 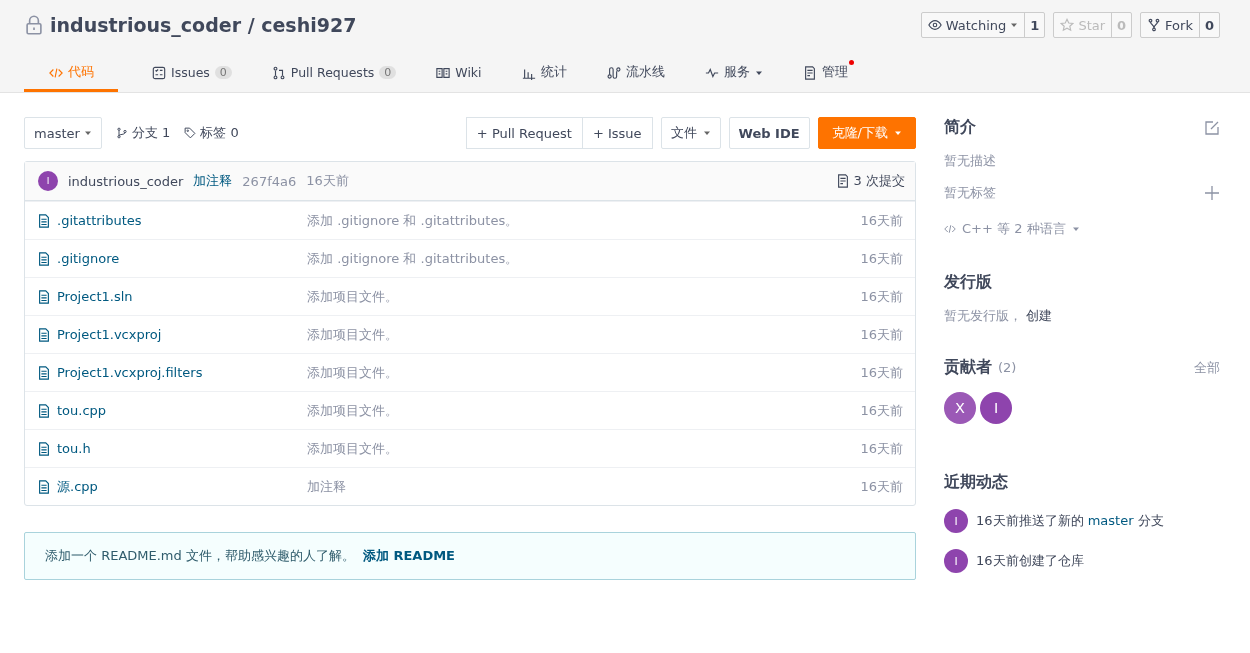 I want to click on create-button: + Issue, so click(x=617, y=133).